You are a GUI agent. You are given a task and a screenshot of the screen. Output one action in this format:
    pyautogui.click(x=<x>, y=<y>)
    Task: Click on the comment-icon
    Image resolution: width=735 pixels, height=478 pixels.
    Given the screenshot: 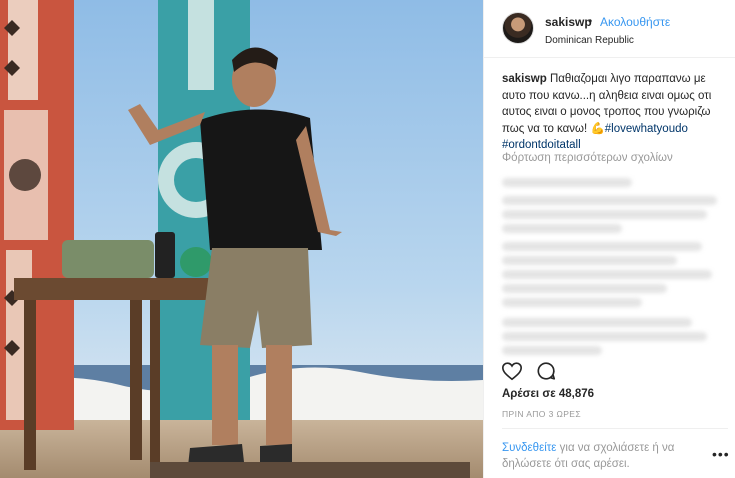 What is the action you would take?
    pyautogui.click(x=546, y=371)
    